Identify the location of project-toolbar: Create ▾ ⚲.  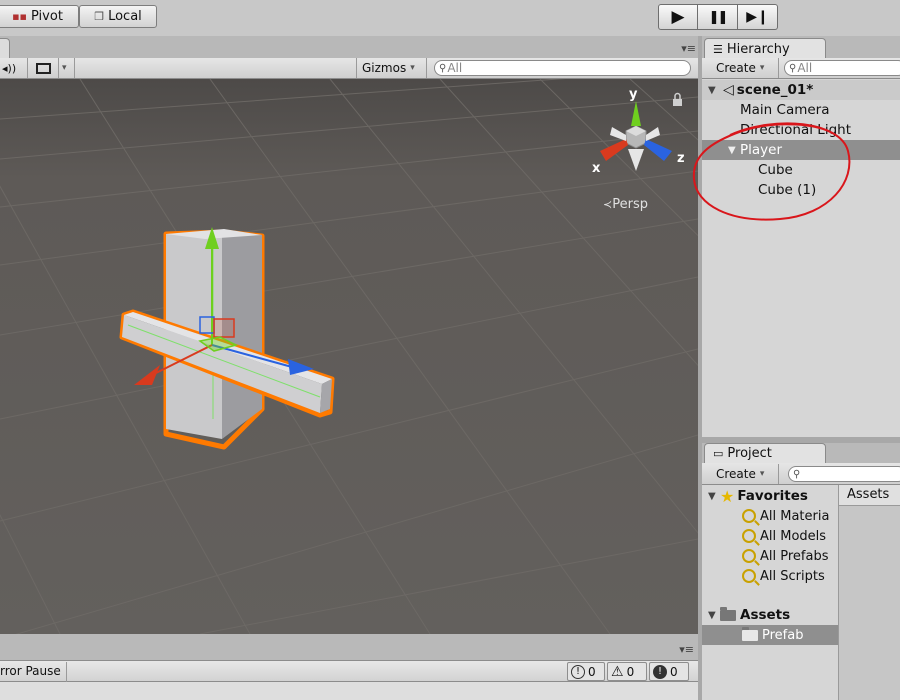
(801, 474).